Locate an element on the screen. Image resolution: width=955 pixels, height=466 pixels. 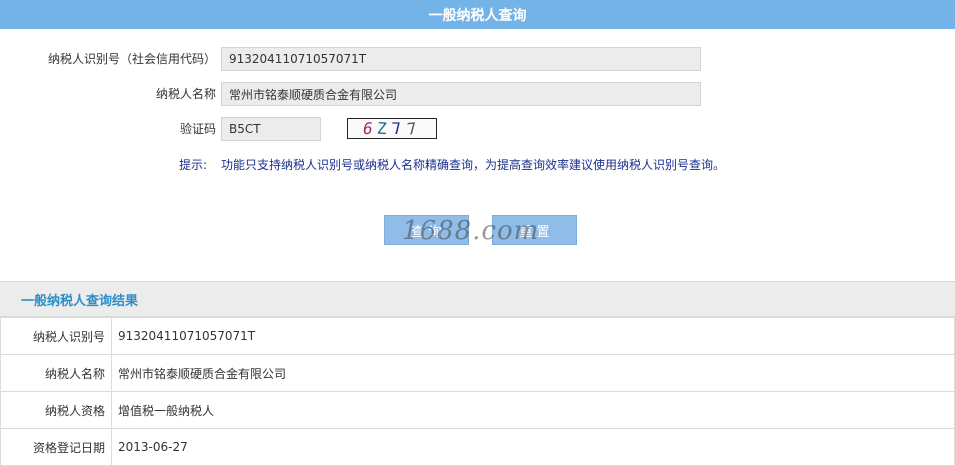
row-value: 增值税一般纳税人 is located at coordinates (533, 410).